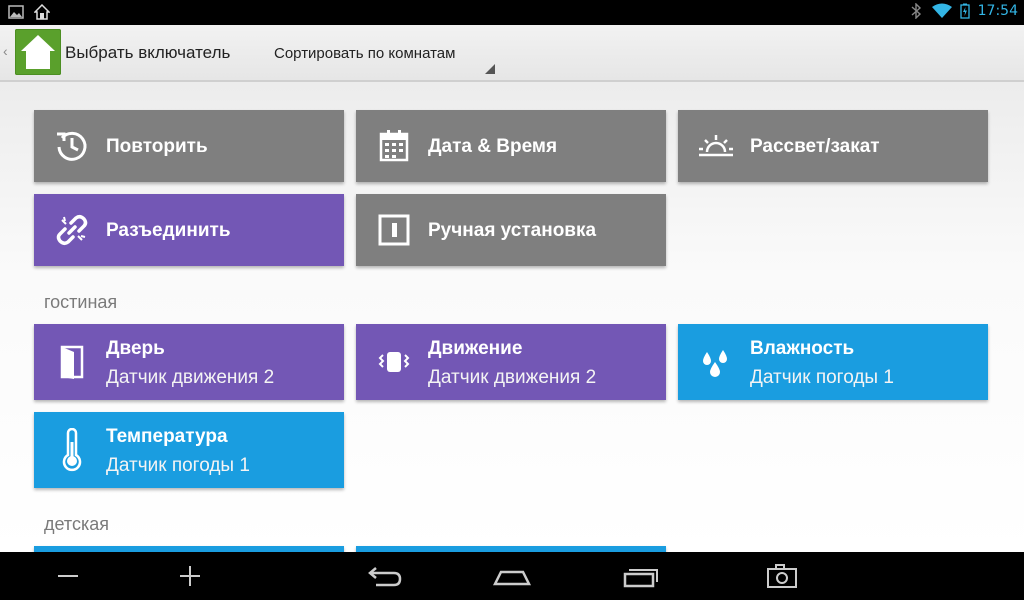 This screenshot has width=1024, height=600. Describe the element at coordinates (916, 11) in the screenshot. I see `bluetooth-icon` at that location.